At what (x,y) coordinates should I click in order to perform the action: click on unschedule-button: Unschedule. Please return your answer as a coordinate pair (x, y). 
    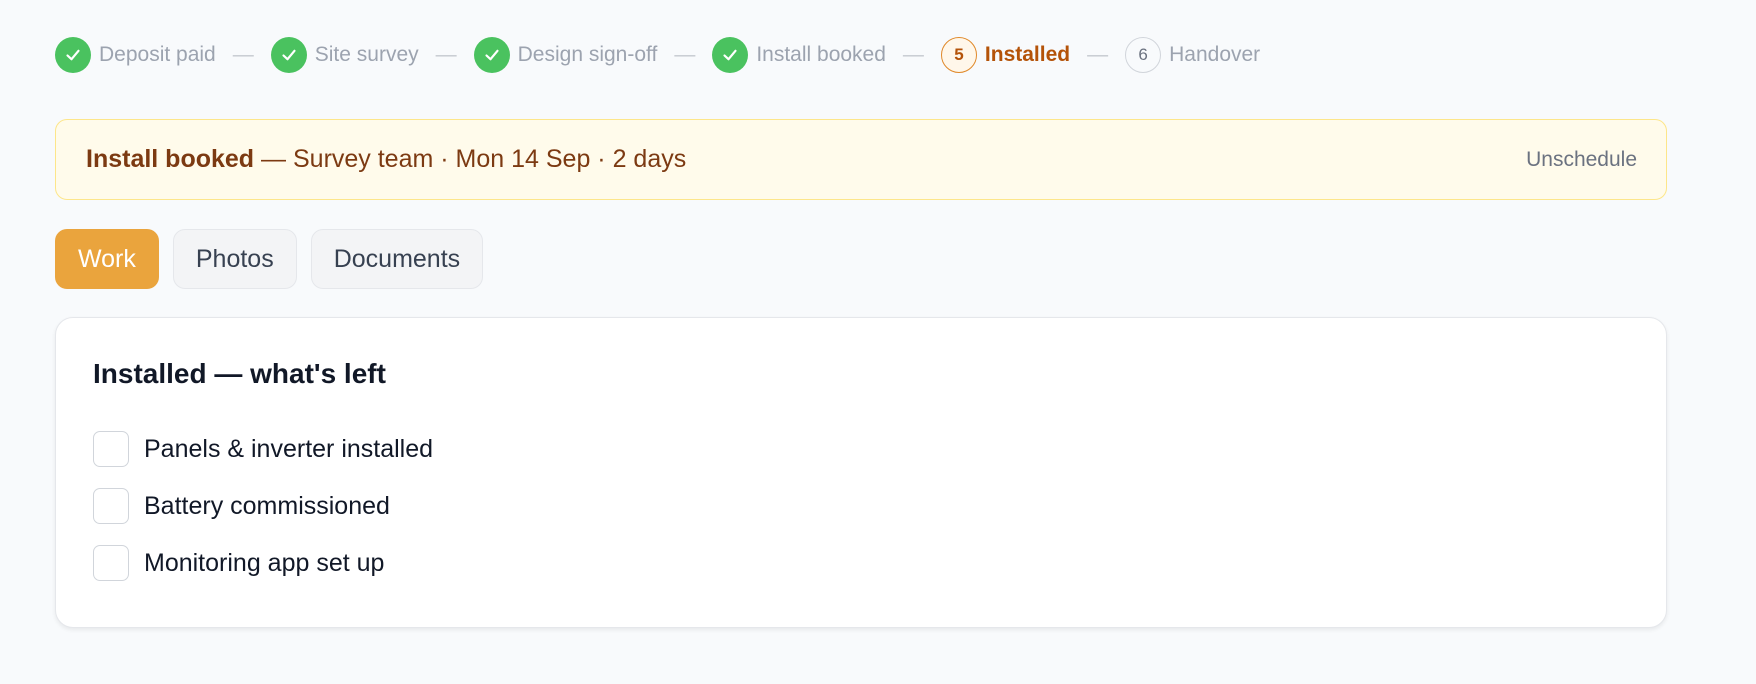
    Looking at the image, I should click on (1581, 160).